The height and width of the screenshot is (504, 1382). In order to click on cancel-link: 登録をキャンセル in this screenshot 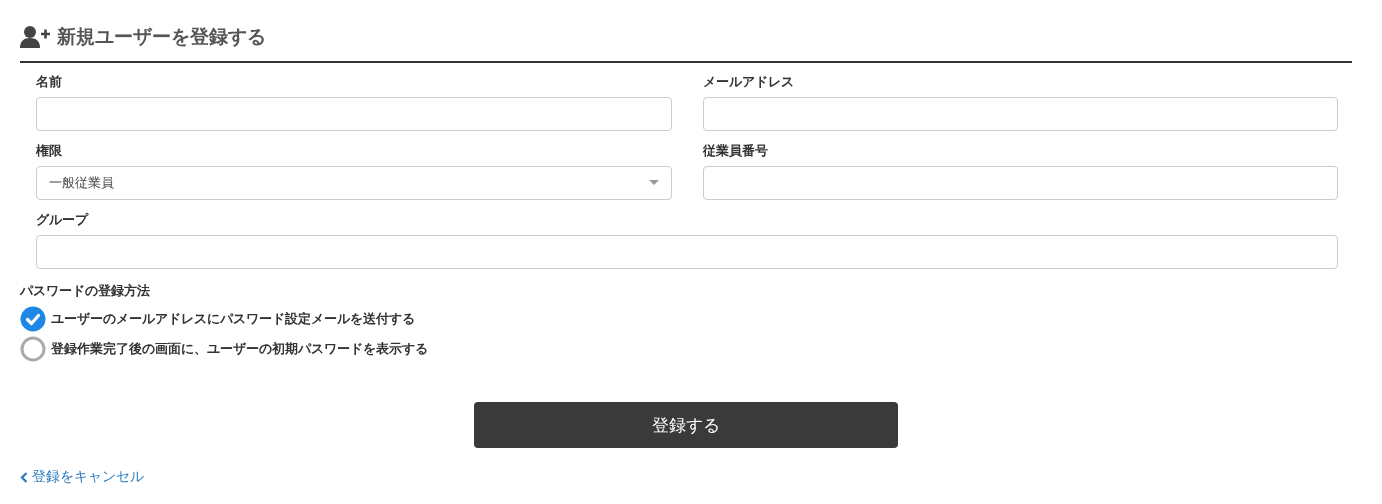, I will do `click(82, 477)`.